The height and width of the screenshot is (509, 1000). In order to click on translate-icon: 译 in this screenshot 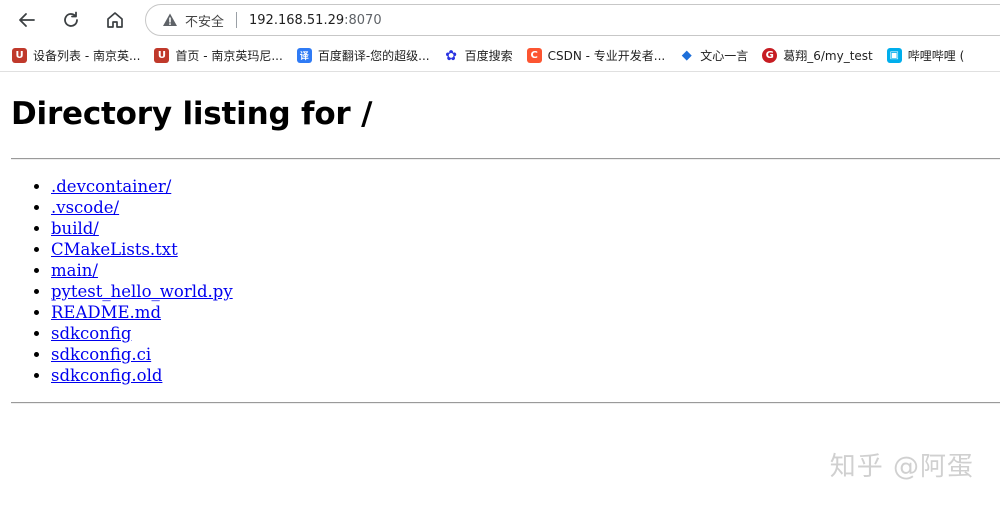, I will do `click(304, 55)`.